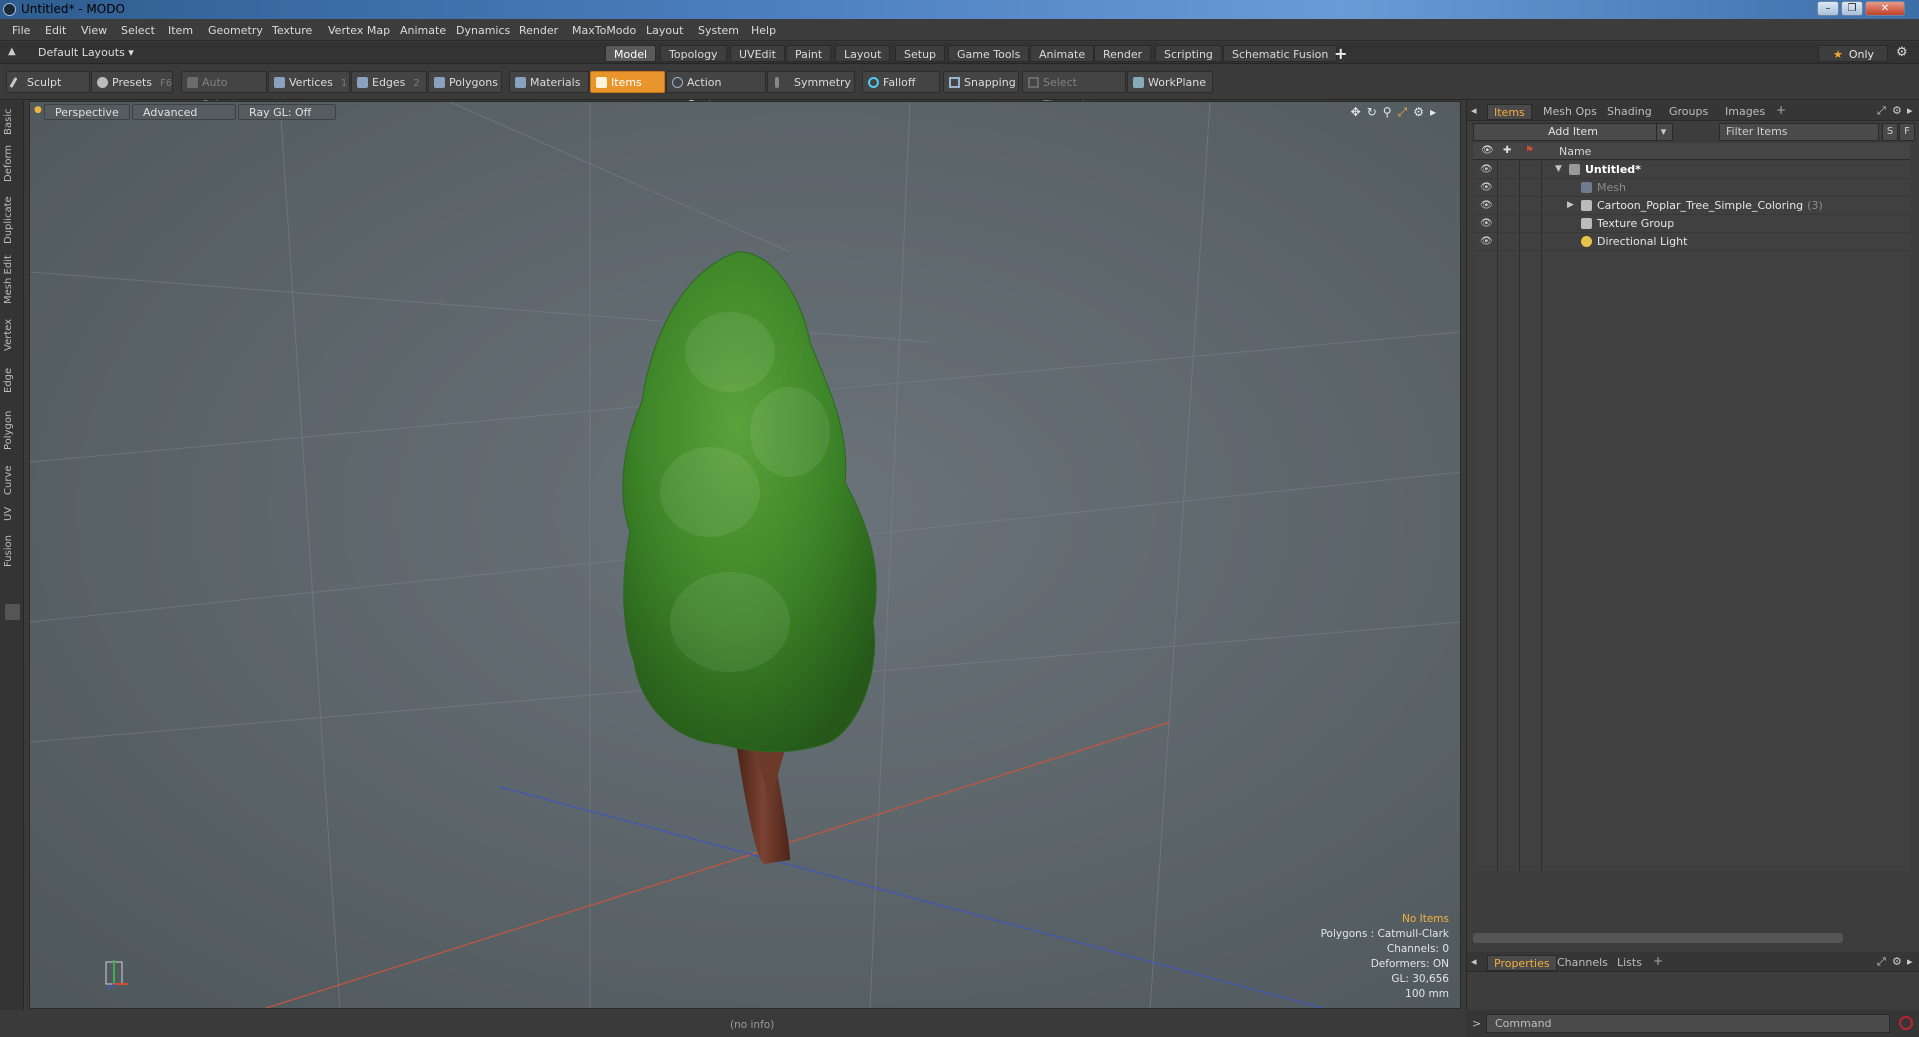 The width and height of the screenshot is (1919, 1037). What do you see at coordinates (1897, 961) in the screenshot?
I see `properties-gear-icon: ⚙` at bounding box center [1897, 961].